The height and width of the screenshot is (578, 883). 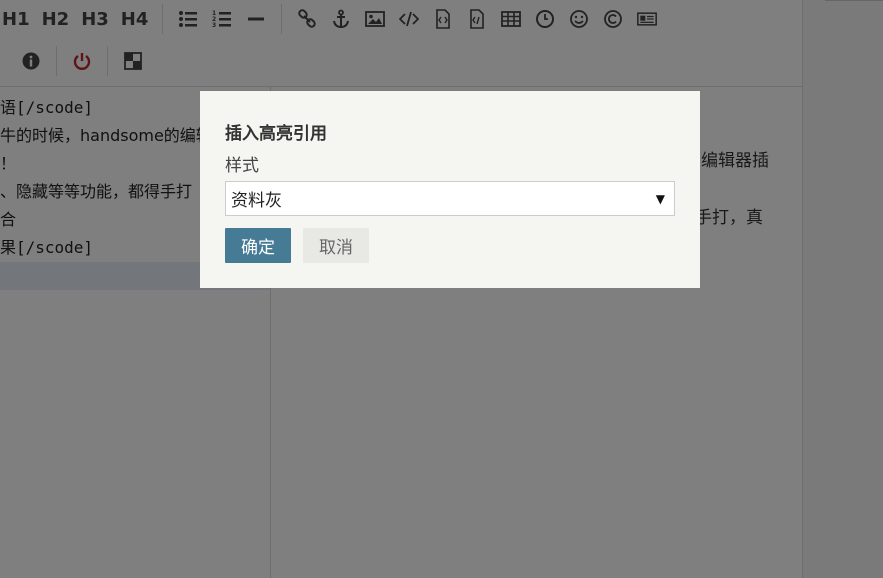 What do you see at coordinates (276, 134) in the screenshot?
I see `dialog-title: 插入高亮引用` at bounding box center [276, 134].